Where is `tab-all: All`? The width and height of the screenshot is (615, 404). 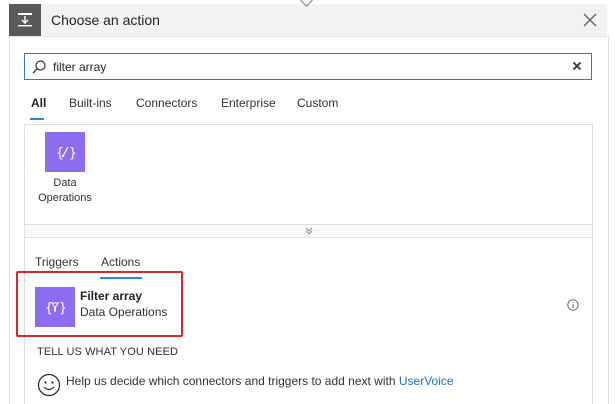
tab-all: All is located at coordinates (38, 103).